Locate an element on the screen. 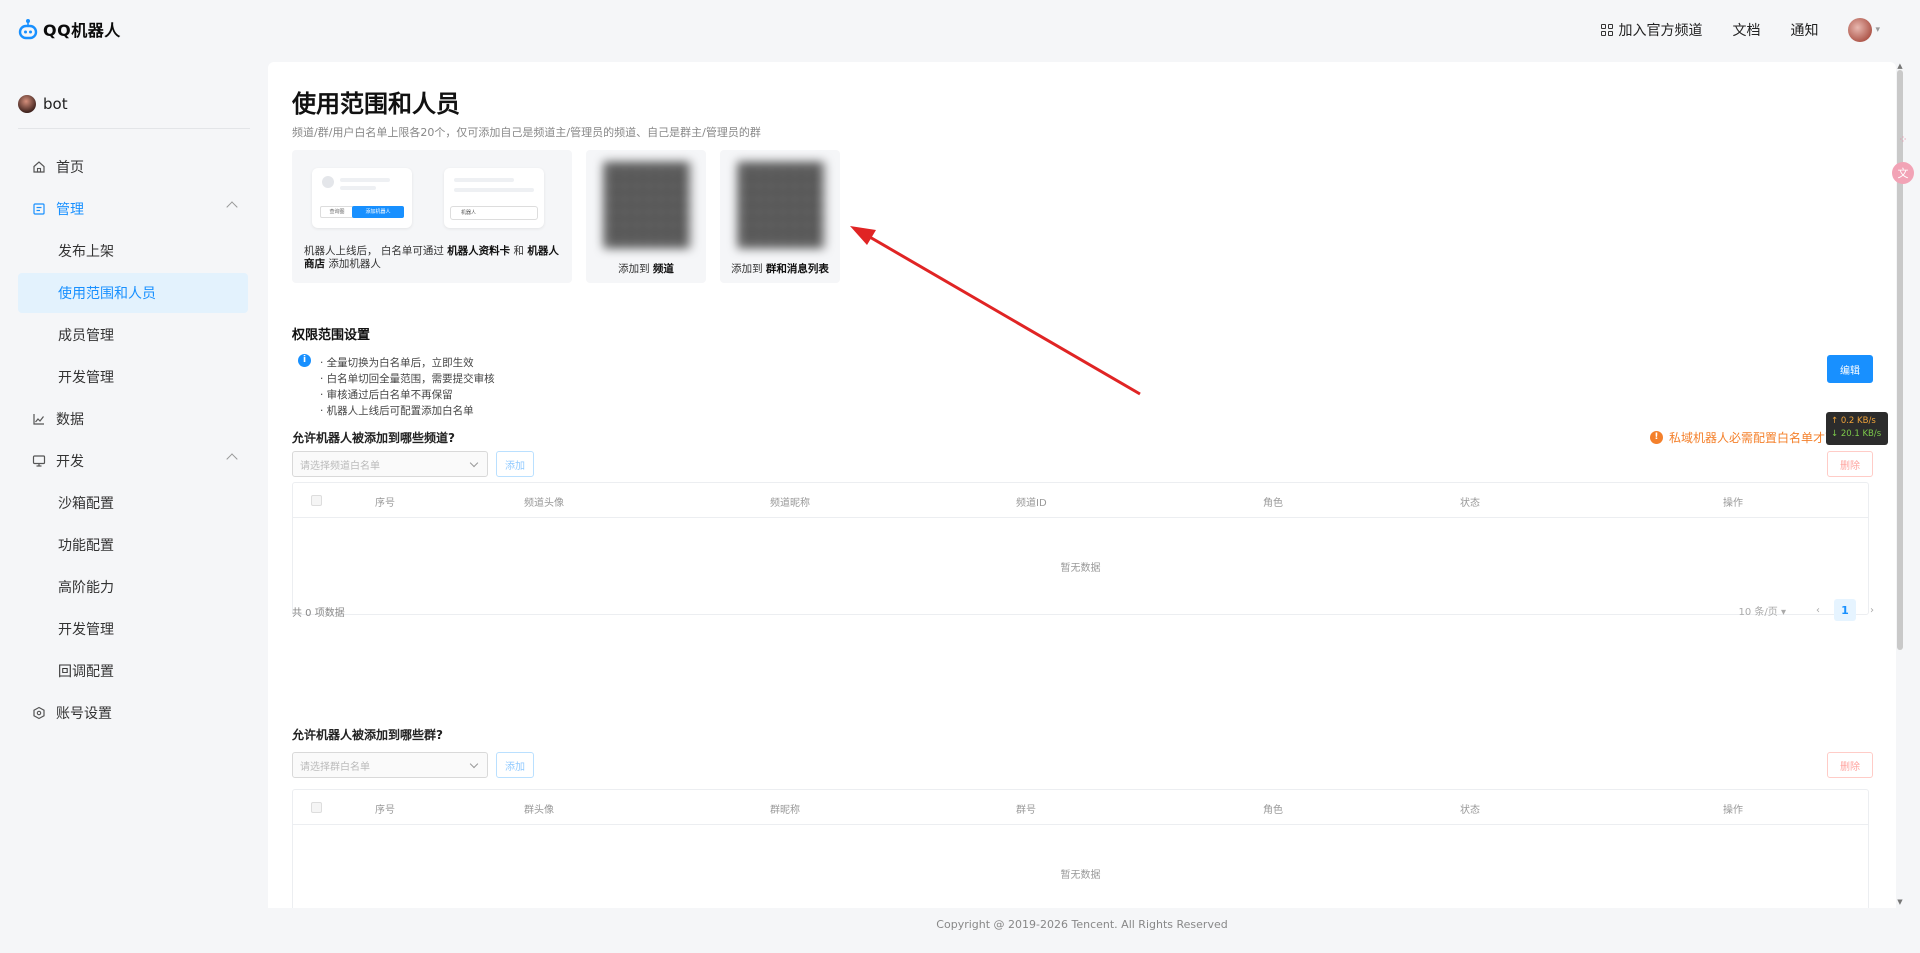  logo: QQ机器人 is located at coordinates (69, 29).